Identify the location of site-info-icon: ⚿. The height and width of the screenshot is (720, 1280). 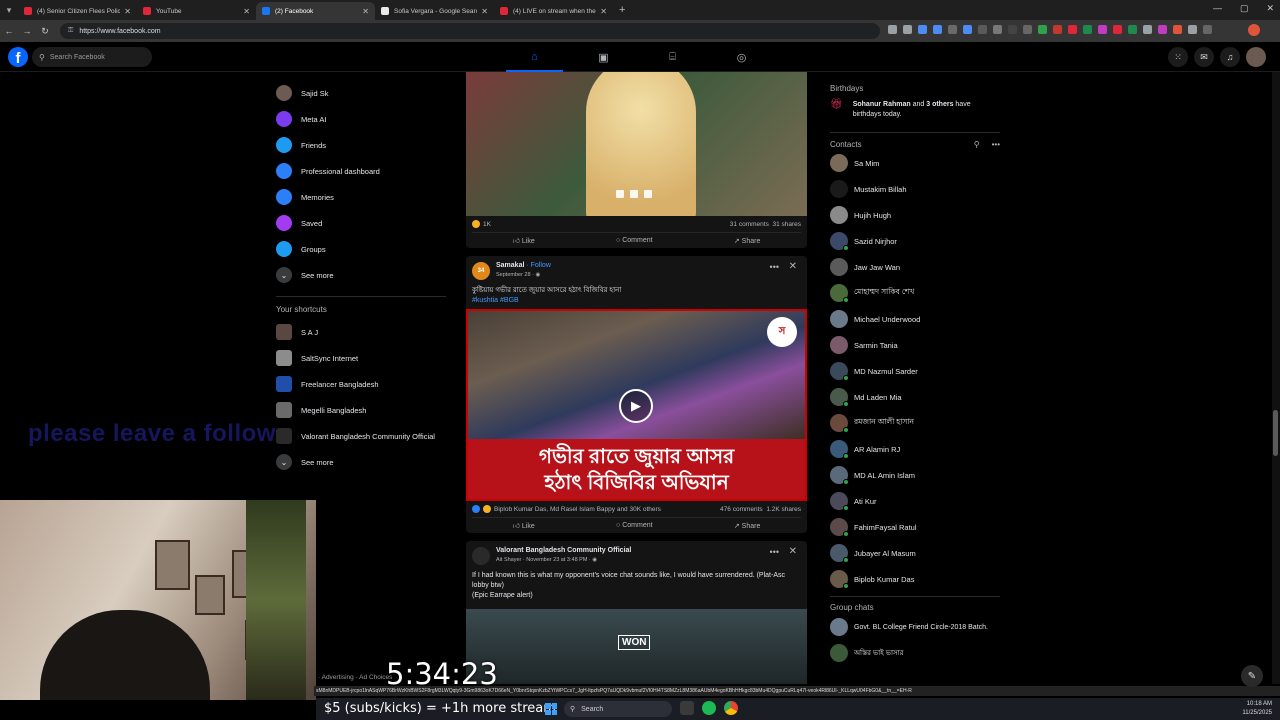
(70, 31).